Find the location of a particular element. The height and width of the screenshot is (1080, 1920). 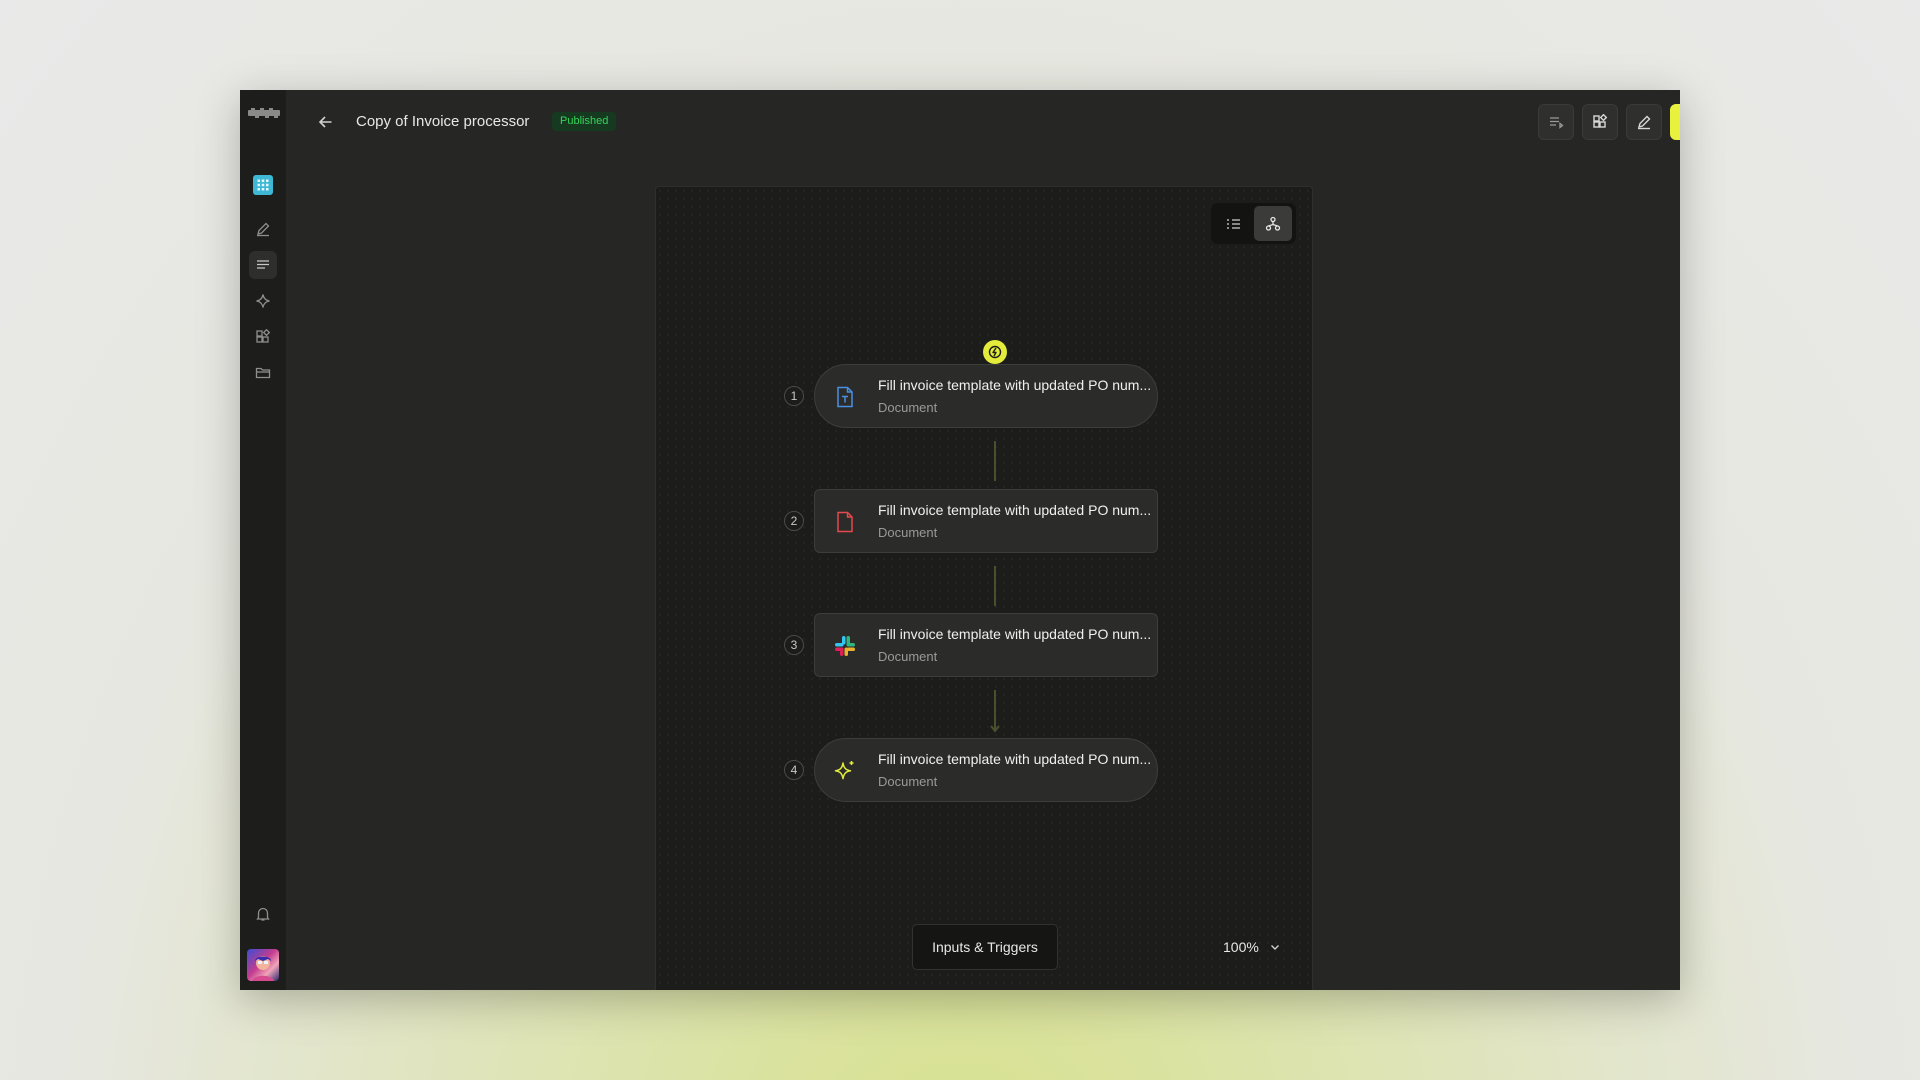

list-icon is located at coordinates (263, 264).